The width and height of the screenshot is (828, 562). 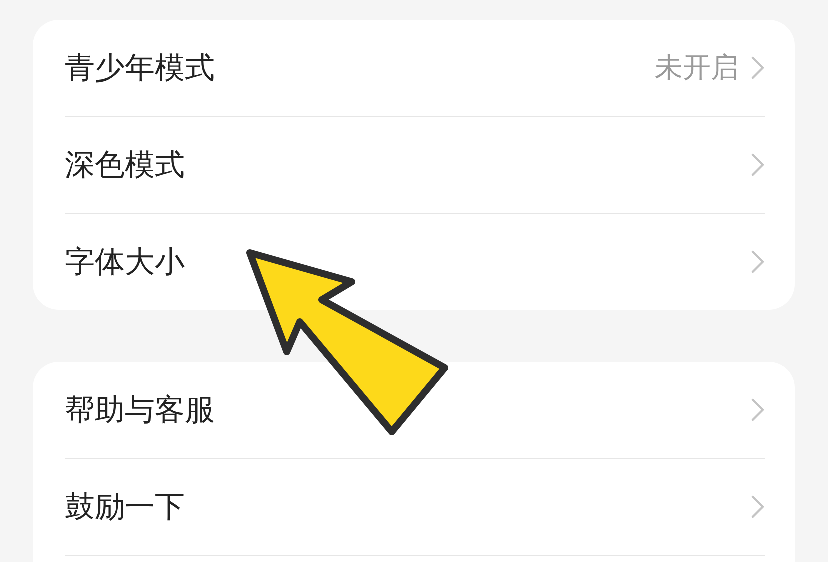 What do you see at coordinates (415, 507) in the screenshot?
I see `settings-row: 鼓励一下` at bounding box center [415, 507].